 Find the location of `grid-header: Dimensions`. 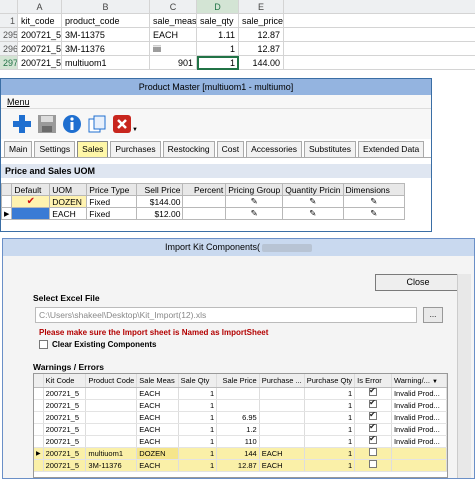

grid-header: Dimensions is located at coordinates (373, 189).